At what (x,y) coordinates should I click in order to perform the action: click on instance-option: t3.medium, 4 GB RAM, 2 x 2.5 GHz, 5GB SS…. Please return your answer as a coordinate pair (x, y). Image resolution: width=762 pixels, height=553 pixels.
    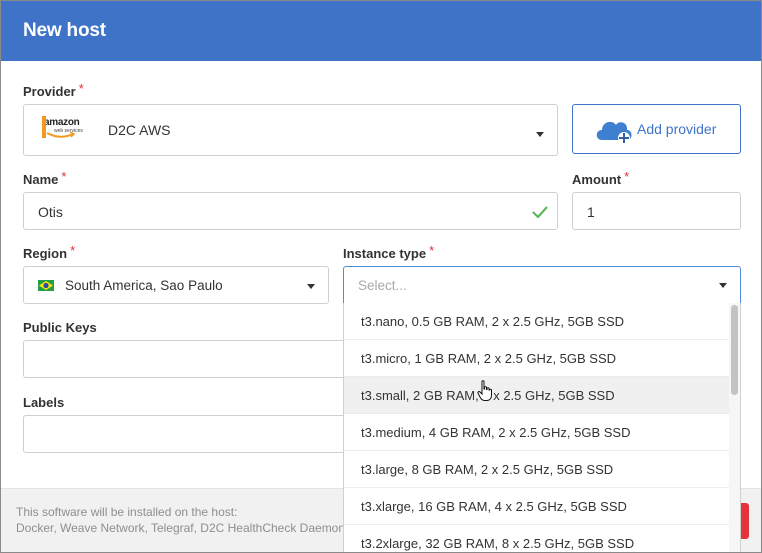
    Looking at the image, I should click on (537, 432).